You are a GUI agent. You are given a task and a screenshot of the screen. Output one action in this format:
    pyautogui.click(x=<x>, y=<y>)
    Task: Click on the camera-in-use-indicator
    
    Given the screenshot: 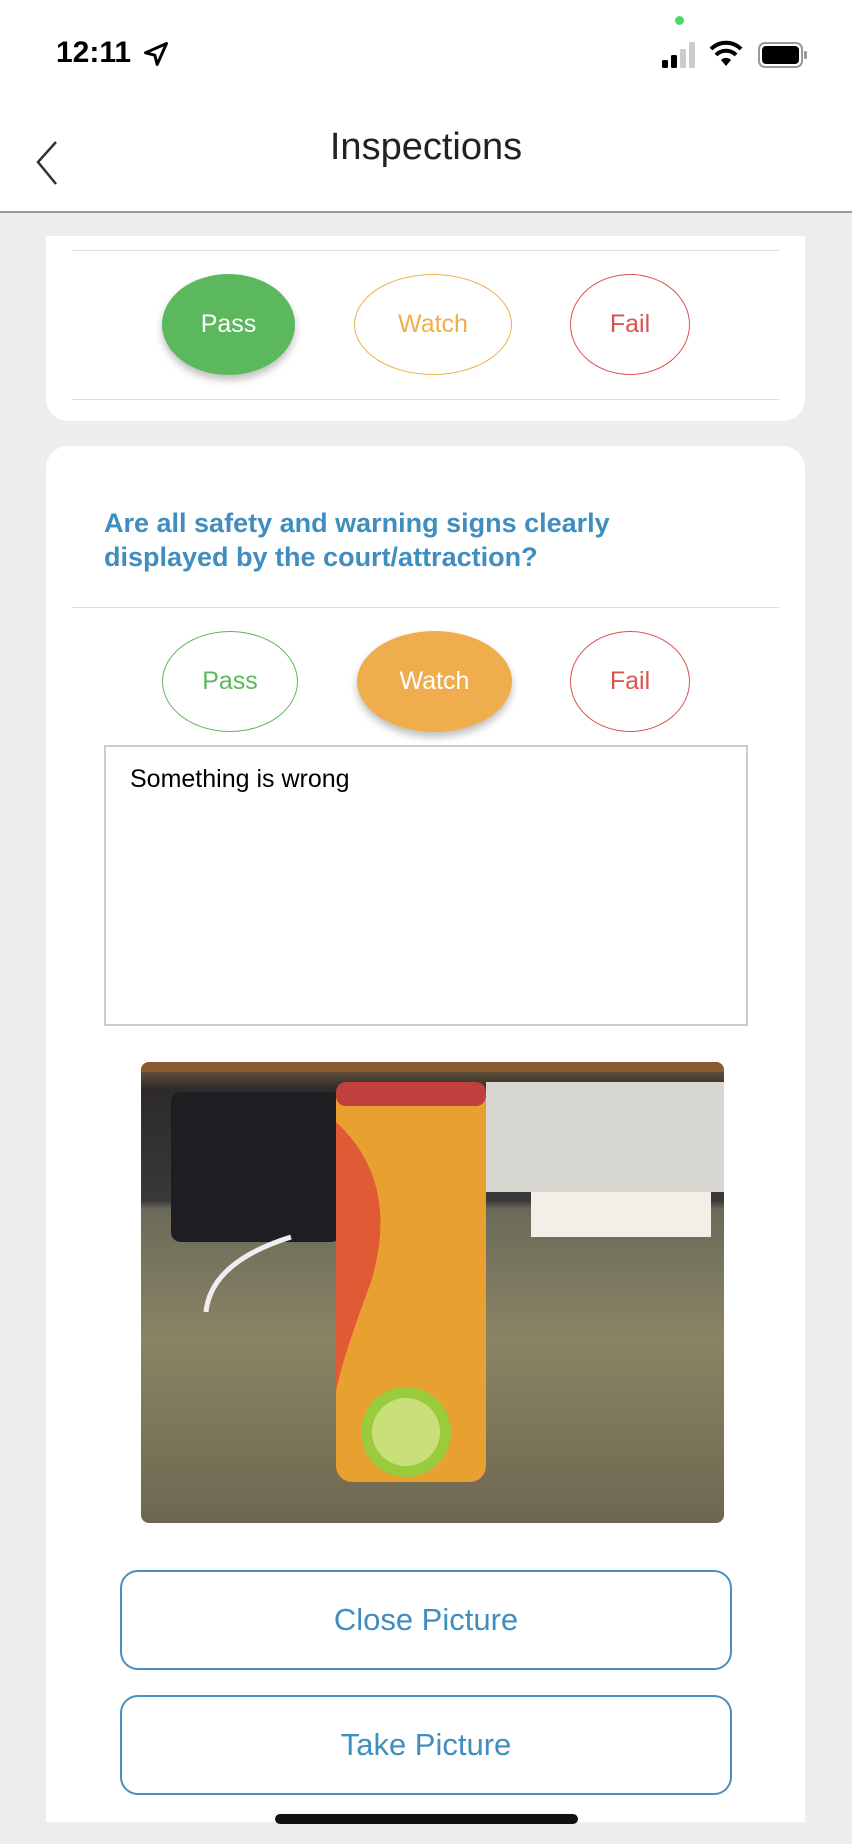 What is the action you would take?
    pyautogui.click(x=679, y=20)
    